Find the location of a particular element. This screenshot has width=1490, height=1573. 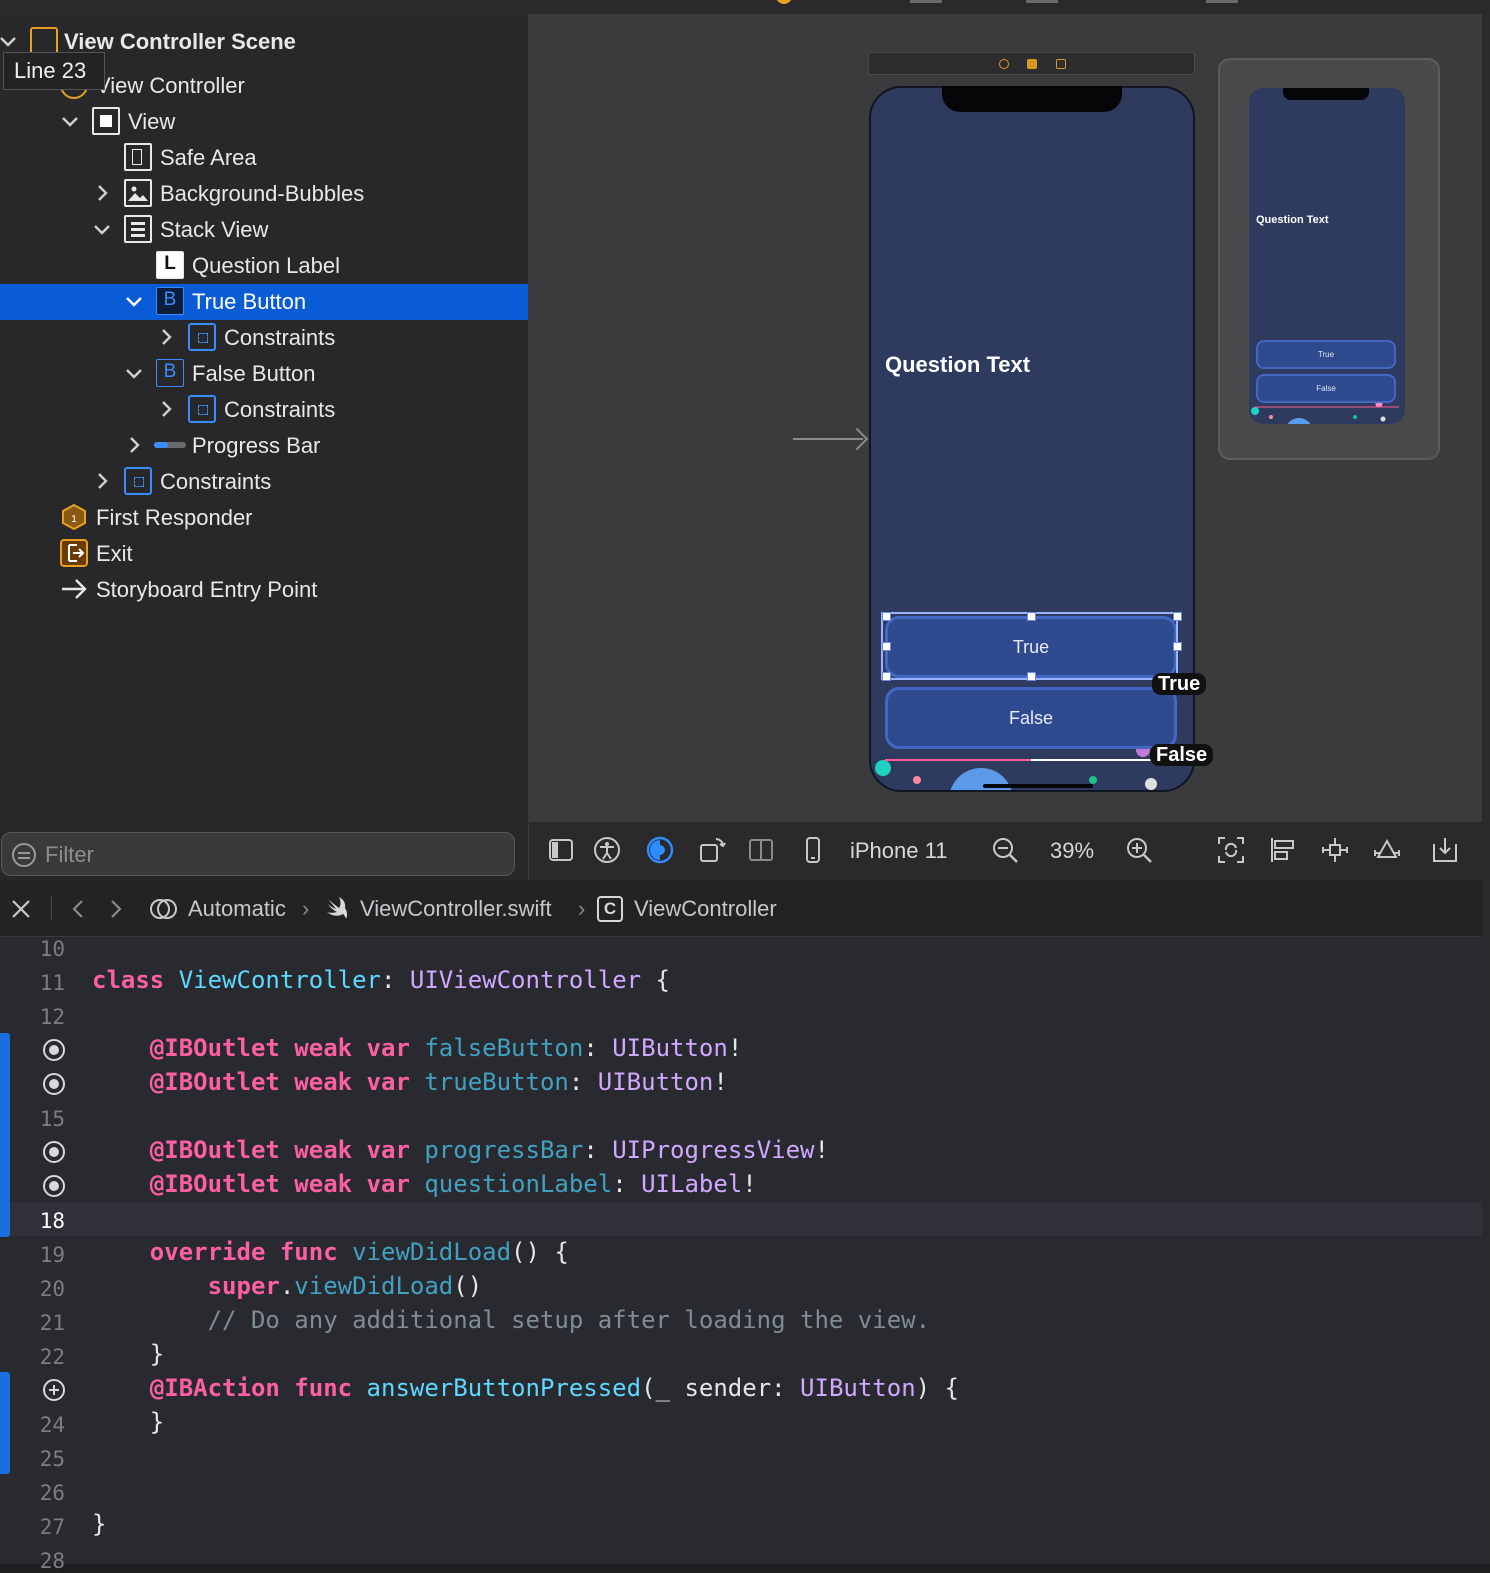

window-top-strip is located at coordinates (745, 7).